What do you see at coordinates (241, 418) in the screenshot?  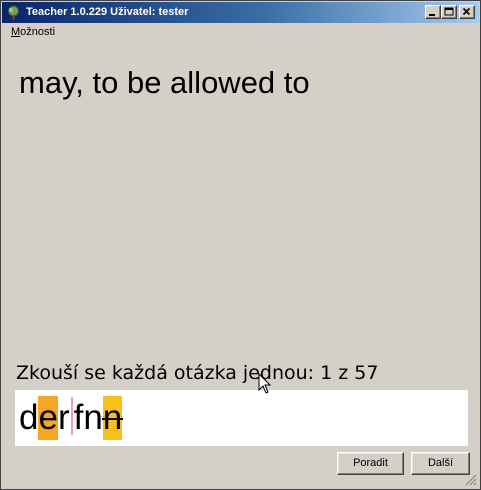 I see `answer-field: der fnn` at bounding box center [241, 418].